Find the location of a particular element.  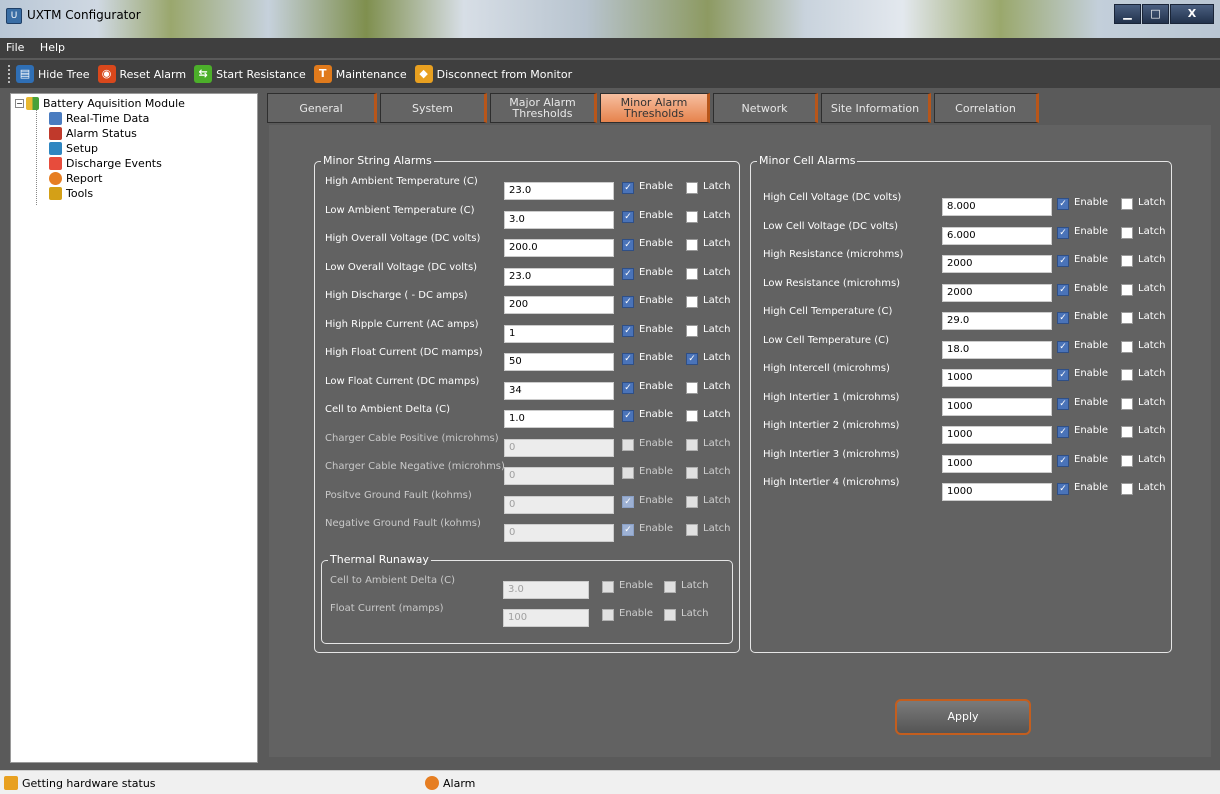

tree-item-discharge-events: Discharge Events is located at coordinates (105, 163).